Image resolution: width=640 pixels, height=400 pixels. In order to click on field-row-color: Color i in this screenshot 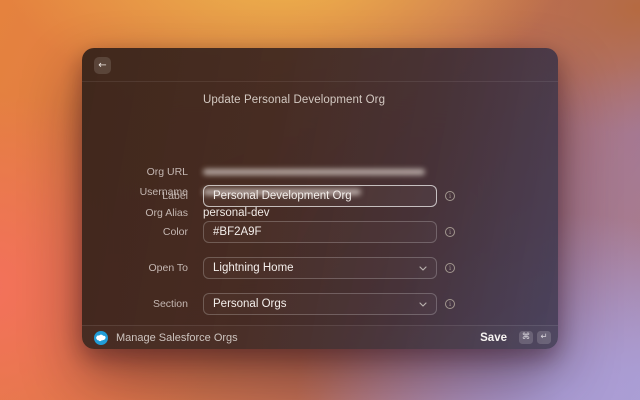, I will do `click(320, 232)`.